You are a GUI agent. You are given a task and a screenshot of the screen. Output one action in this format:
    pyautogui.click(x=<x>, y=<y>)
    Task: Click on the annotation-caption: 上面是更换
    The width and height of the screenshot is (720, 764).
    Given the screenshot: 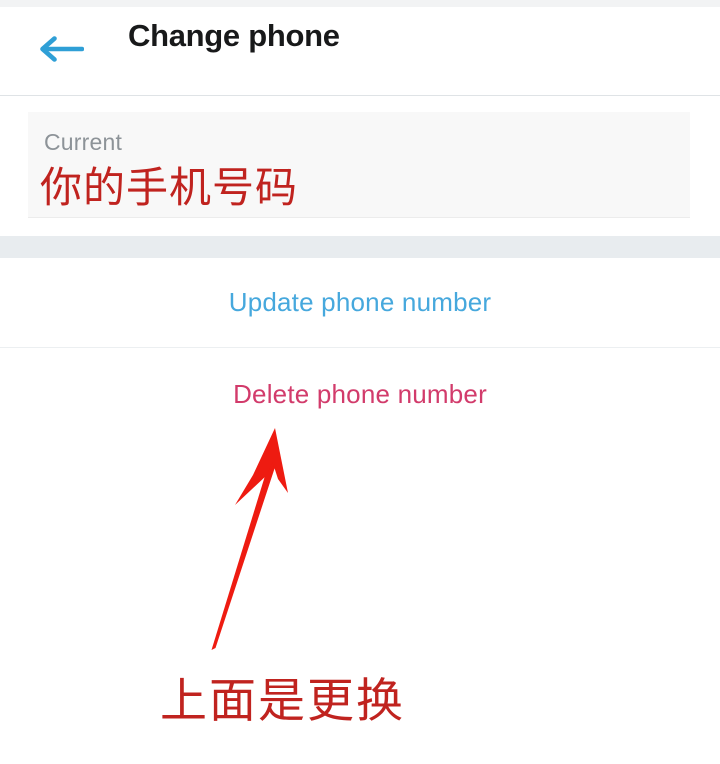 What is the action you would take?
    pyautogui.click(x=282, y=702)
    